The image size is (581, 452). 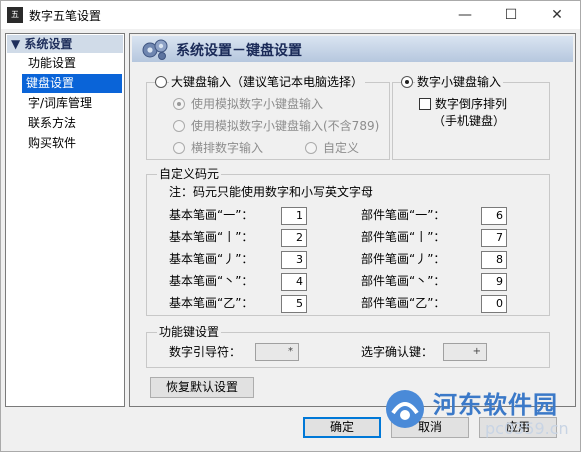 I want to click on tree-item-purchase: 购买软件, so click(x=52, y=143).